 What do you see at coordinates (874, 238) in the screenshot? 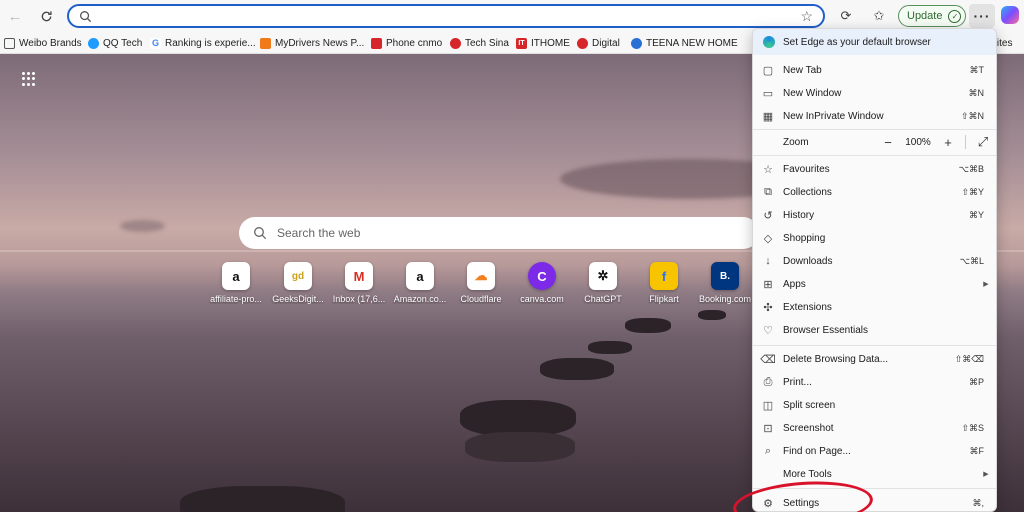
I see `menu-item-shopping: ◇ Shopping` at bounding box center [874, 238].